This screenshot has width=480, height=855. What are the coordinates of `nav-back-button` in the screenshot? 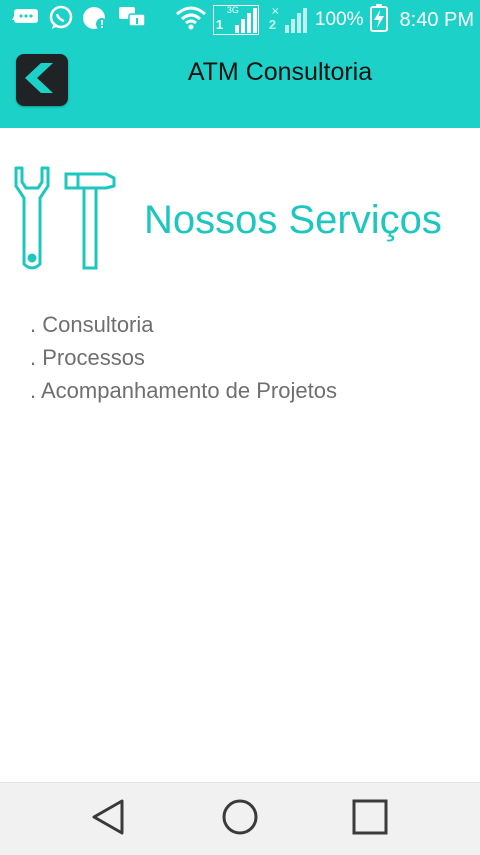 It's located at (108, 819).